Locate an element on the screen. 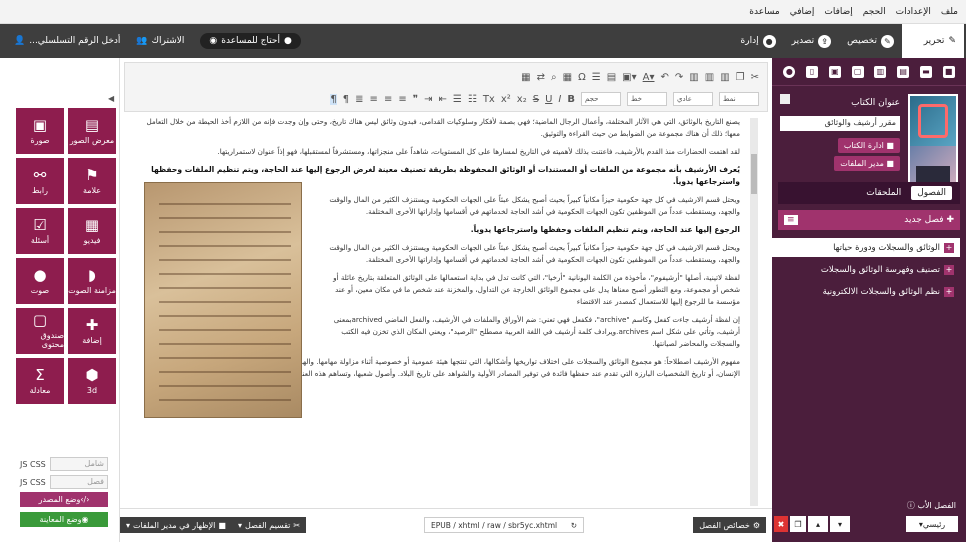  align-left-icon: ≡ is located at coordinates (402, 99).